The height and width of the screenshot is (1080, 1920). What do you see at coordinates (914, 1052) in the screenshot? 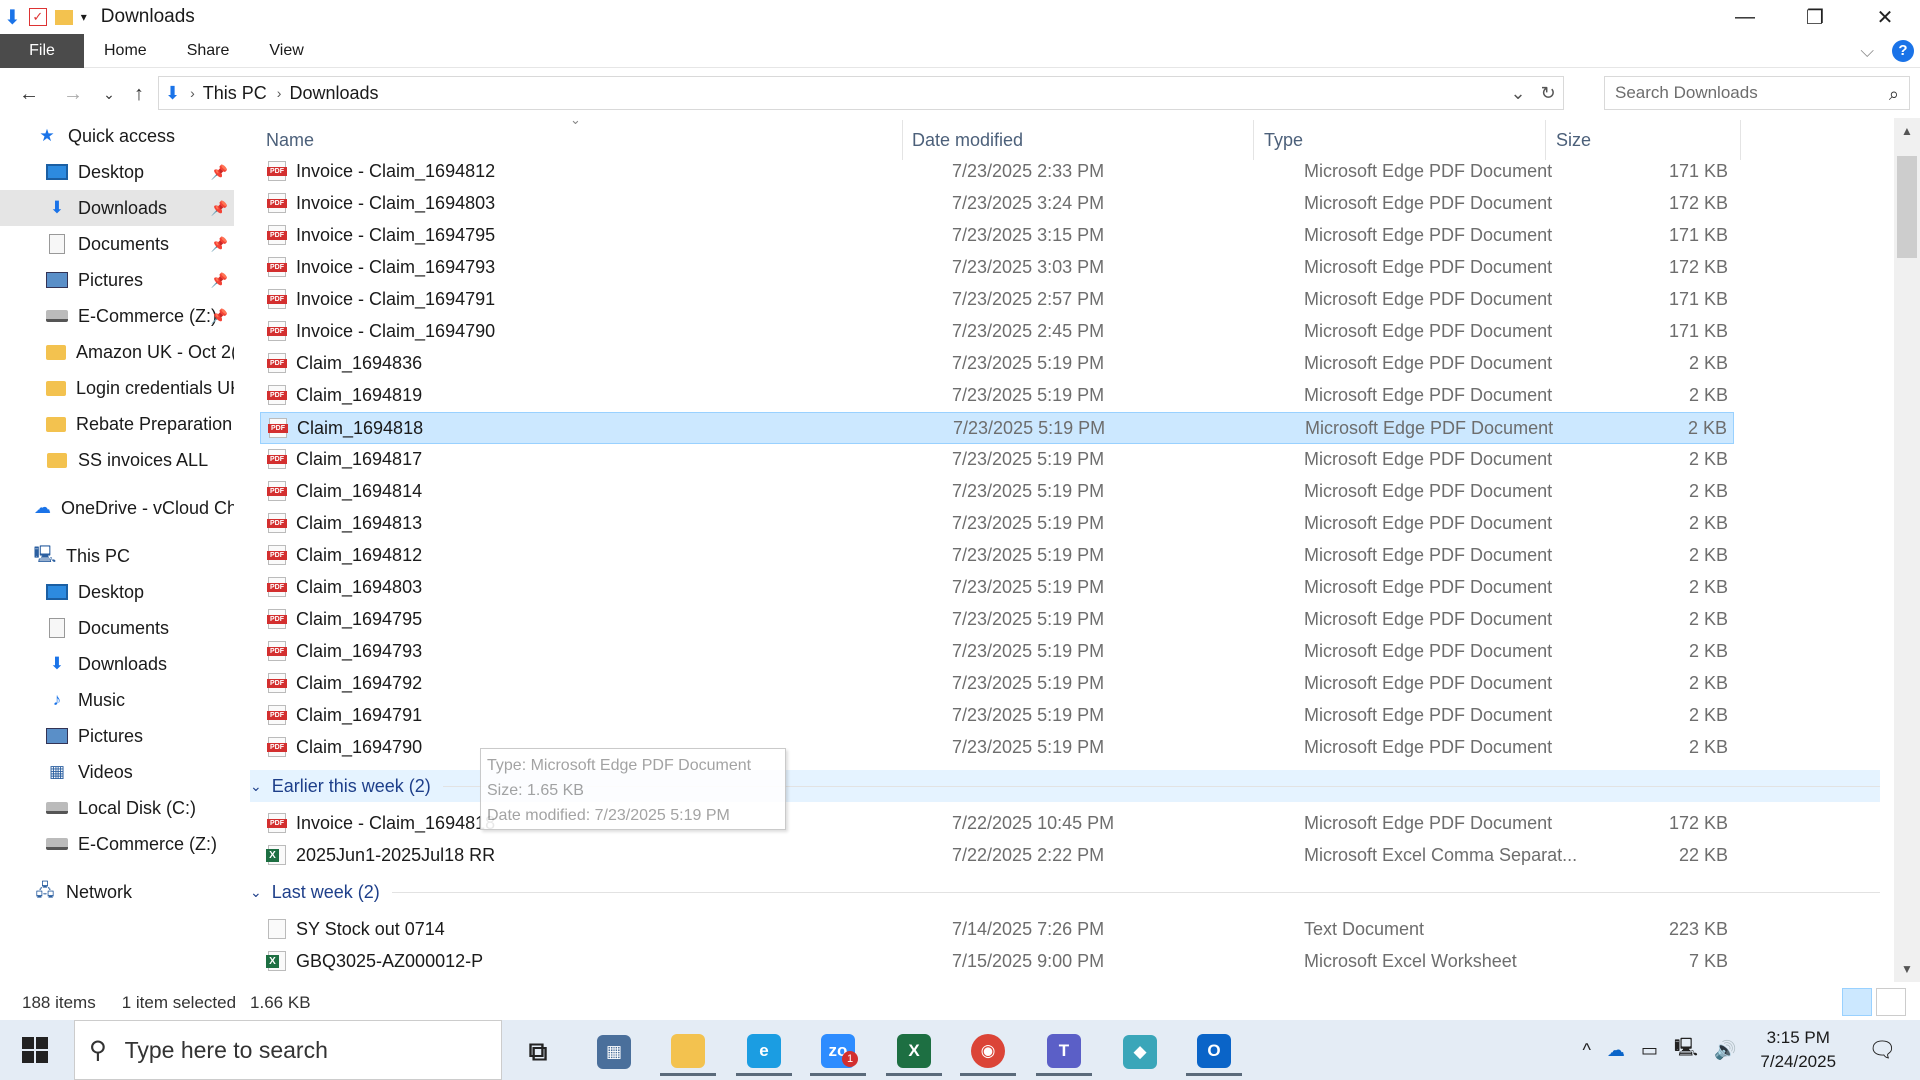
I see `taskbar-app-excel: X` at bounding box center [914, 1052].